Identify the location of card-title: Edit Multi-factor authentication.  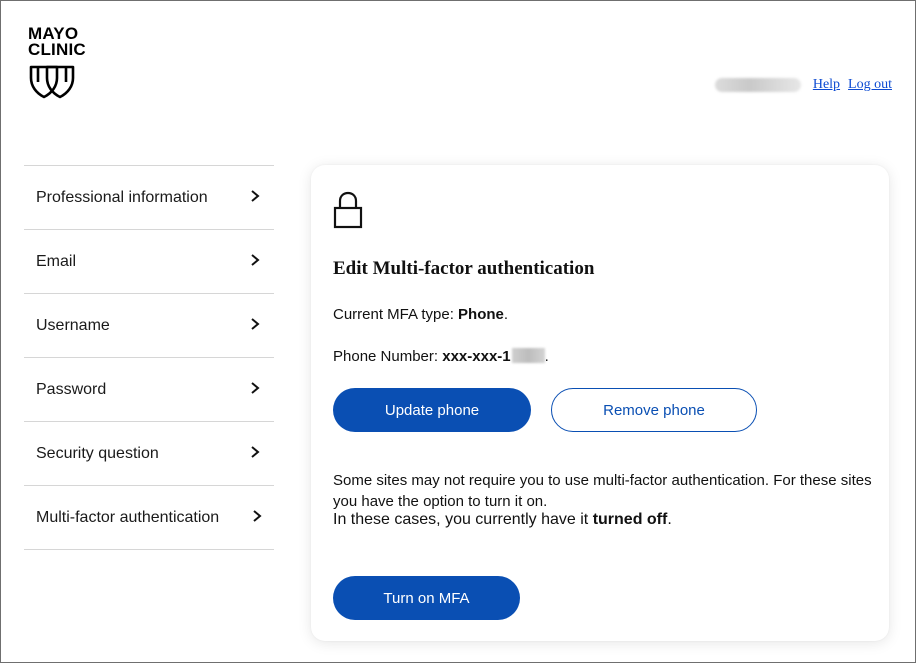
(464, 268).